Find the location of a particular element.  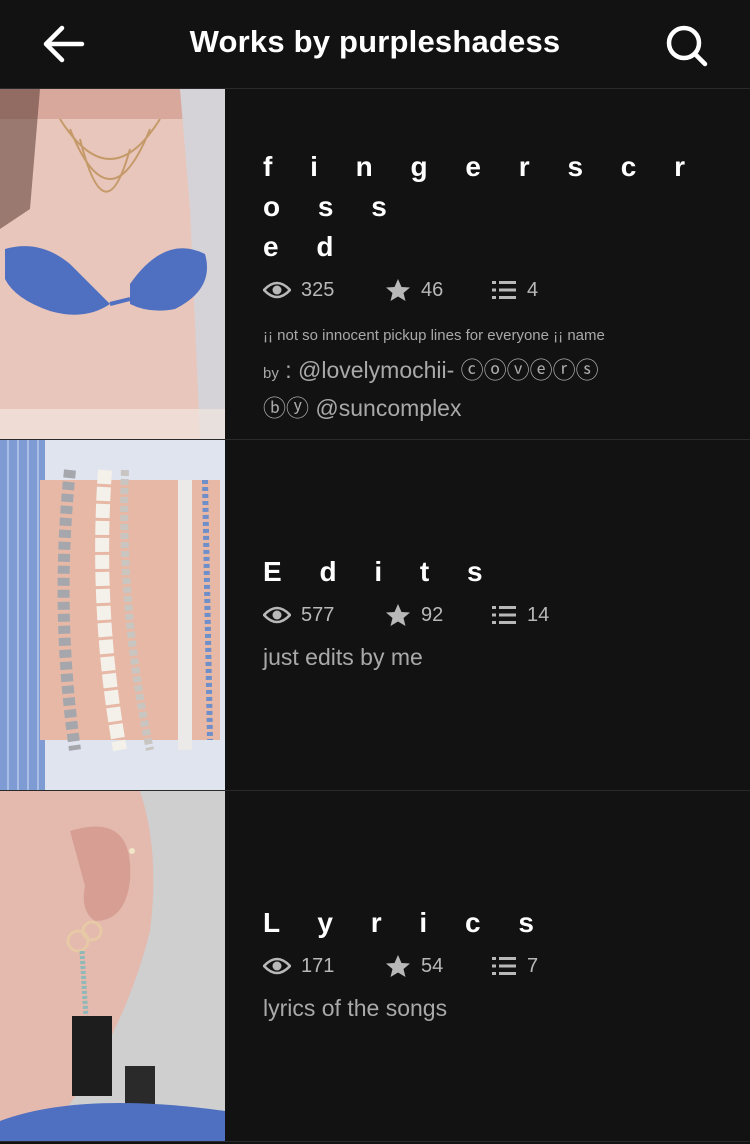

votes-stat: 46 is located at coordinates (438, 290).